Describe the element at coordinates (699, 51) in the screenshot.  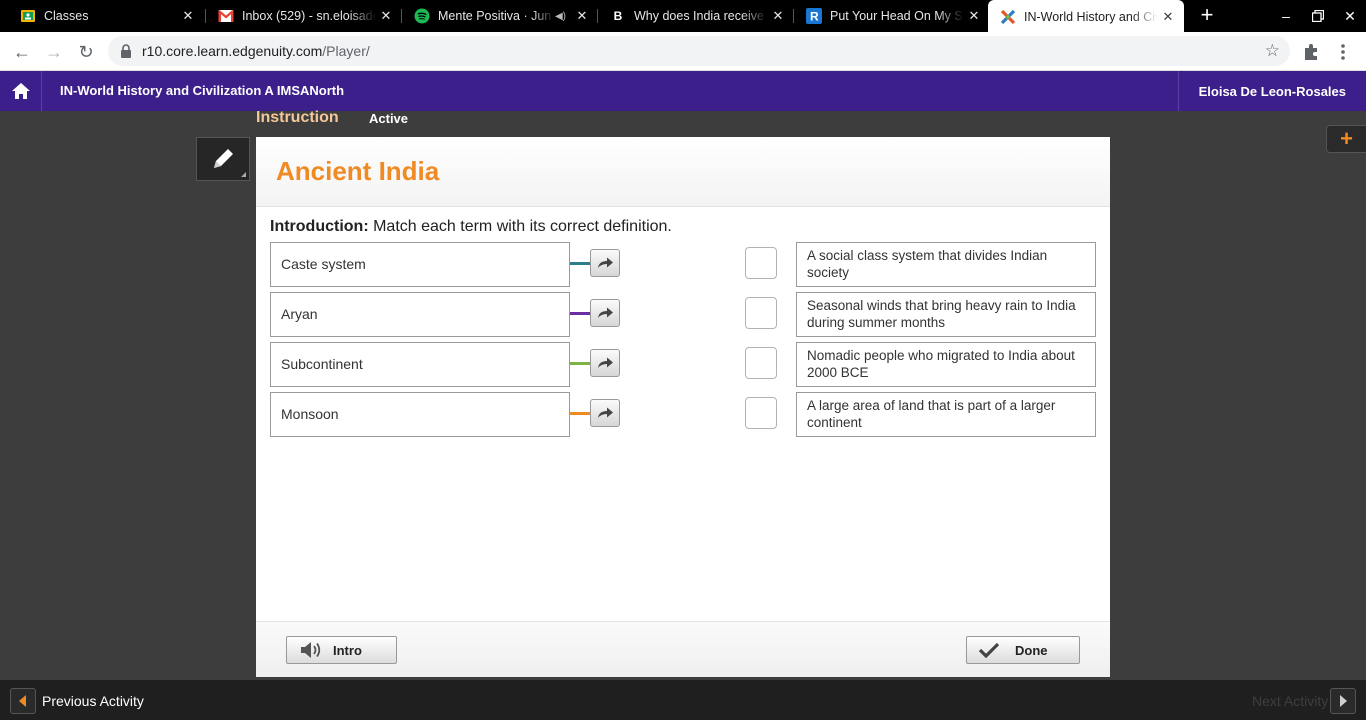
I see `address-bar: r10.core.learn.edgenuity.com/Player/ ☆` at that location.